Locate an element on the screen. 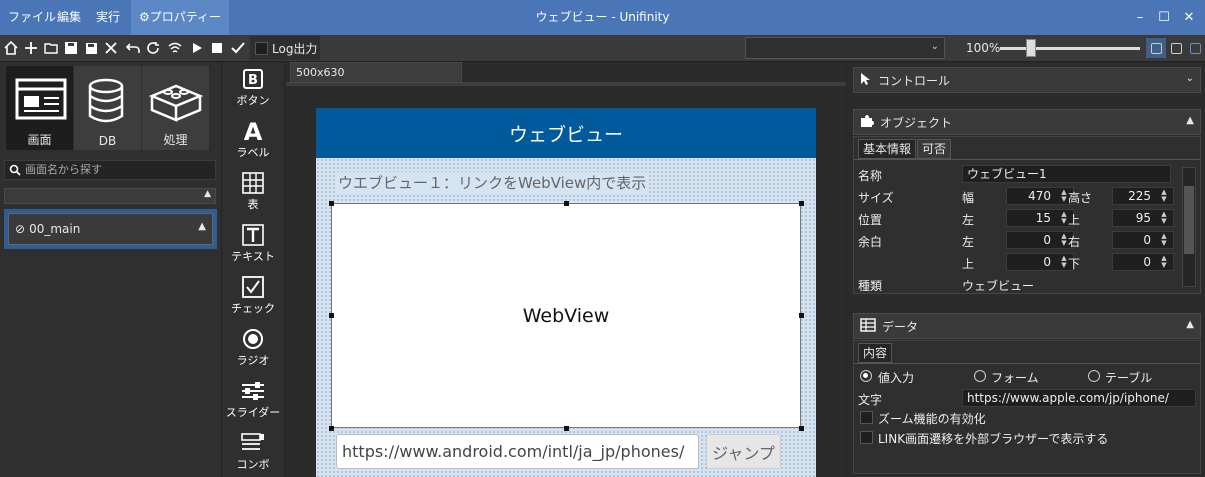 The image size is (1205, 477). control-palette: B ボタン A ラベル 表 テキスト チェック ラジオ スライダー コンボ is located at coordinates (253, 269).